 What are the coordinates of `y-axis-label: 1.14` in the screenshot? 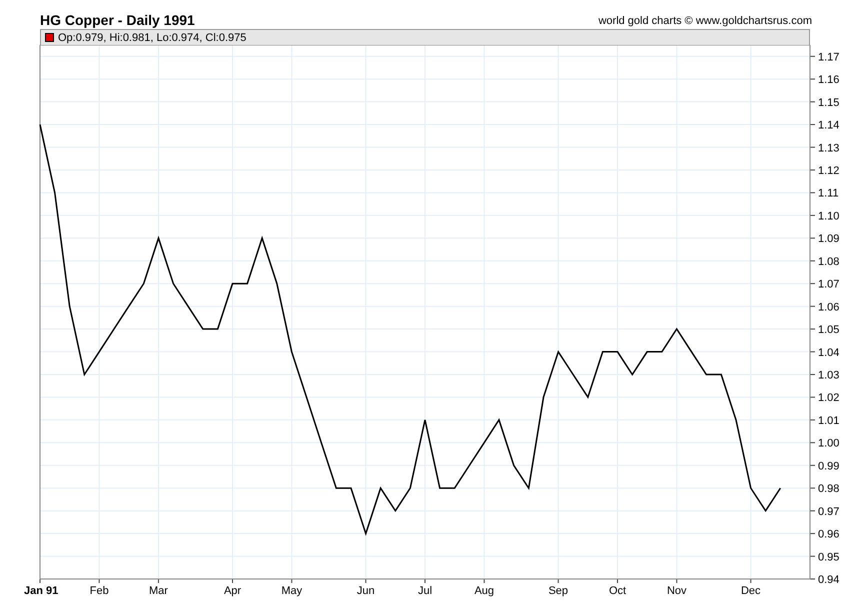 It's located at (829, 126).